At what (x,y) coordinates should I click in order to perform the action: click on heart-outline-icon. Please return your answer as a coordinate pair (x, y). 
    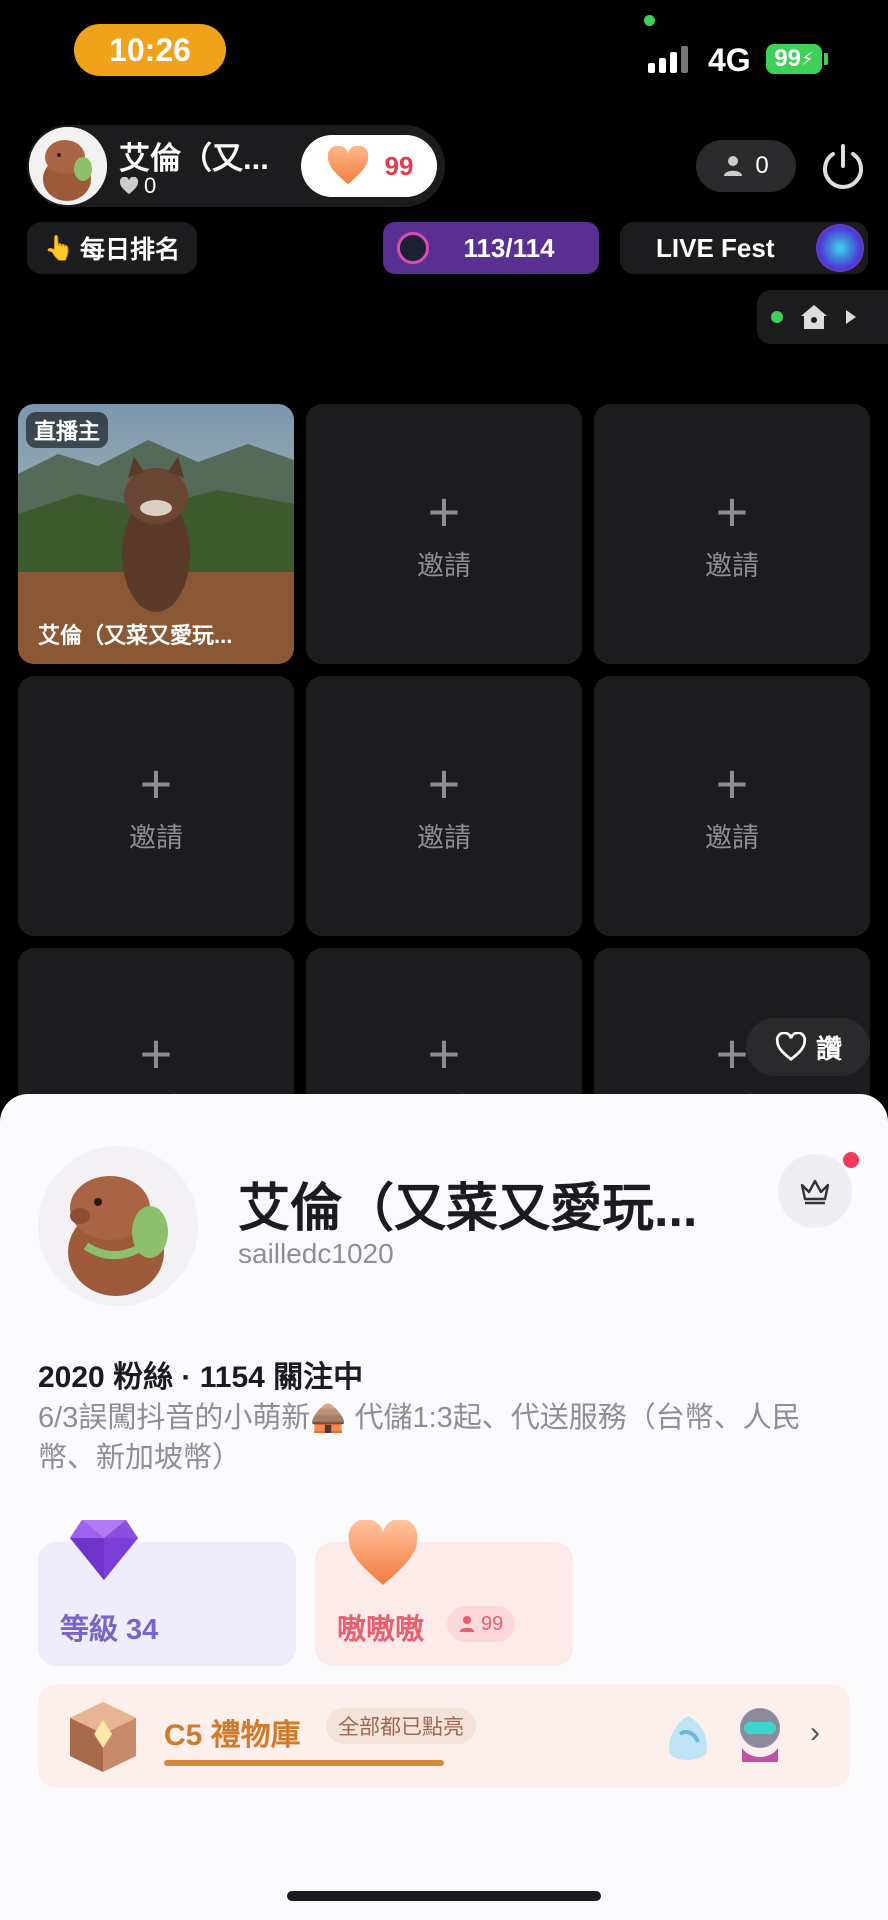
    Looking at the image, I should click on (791, 1047).